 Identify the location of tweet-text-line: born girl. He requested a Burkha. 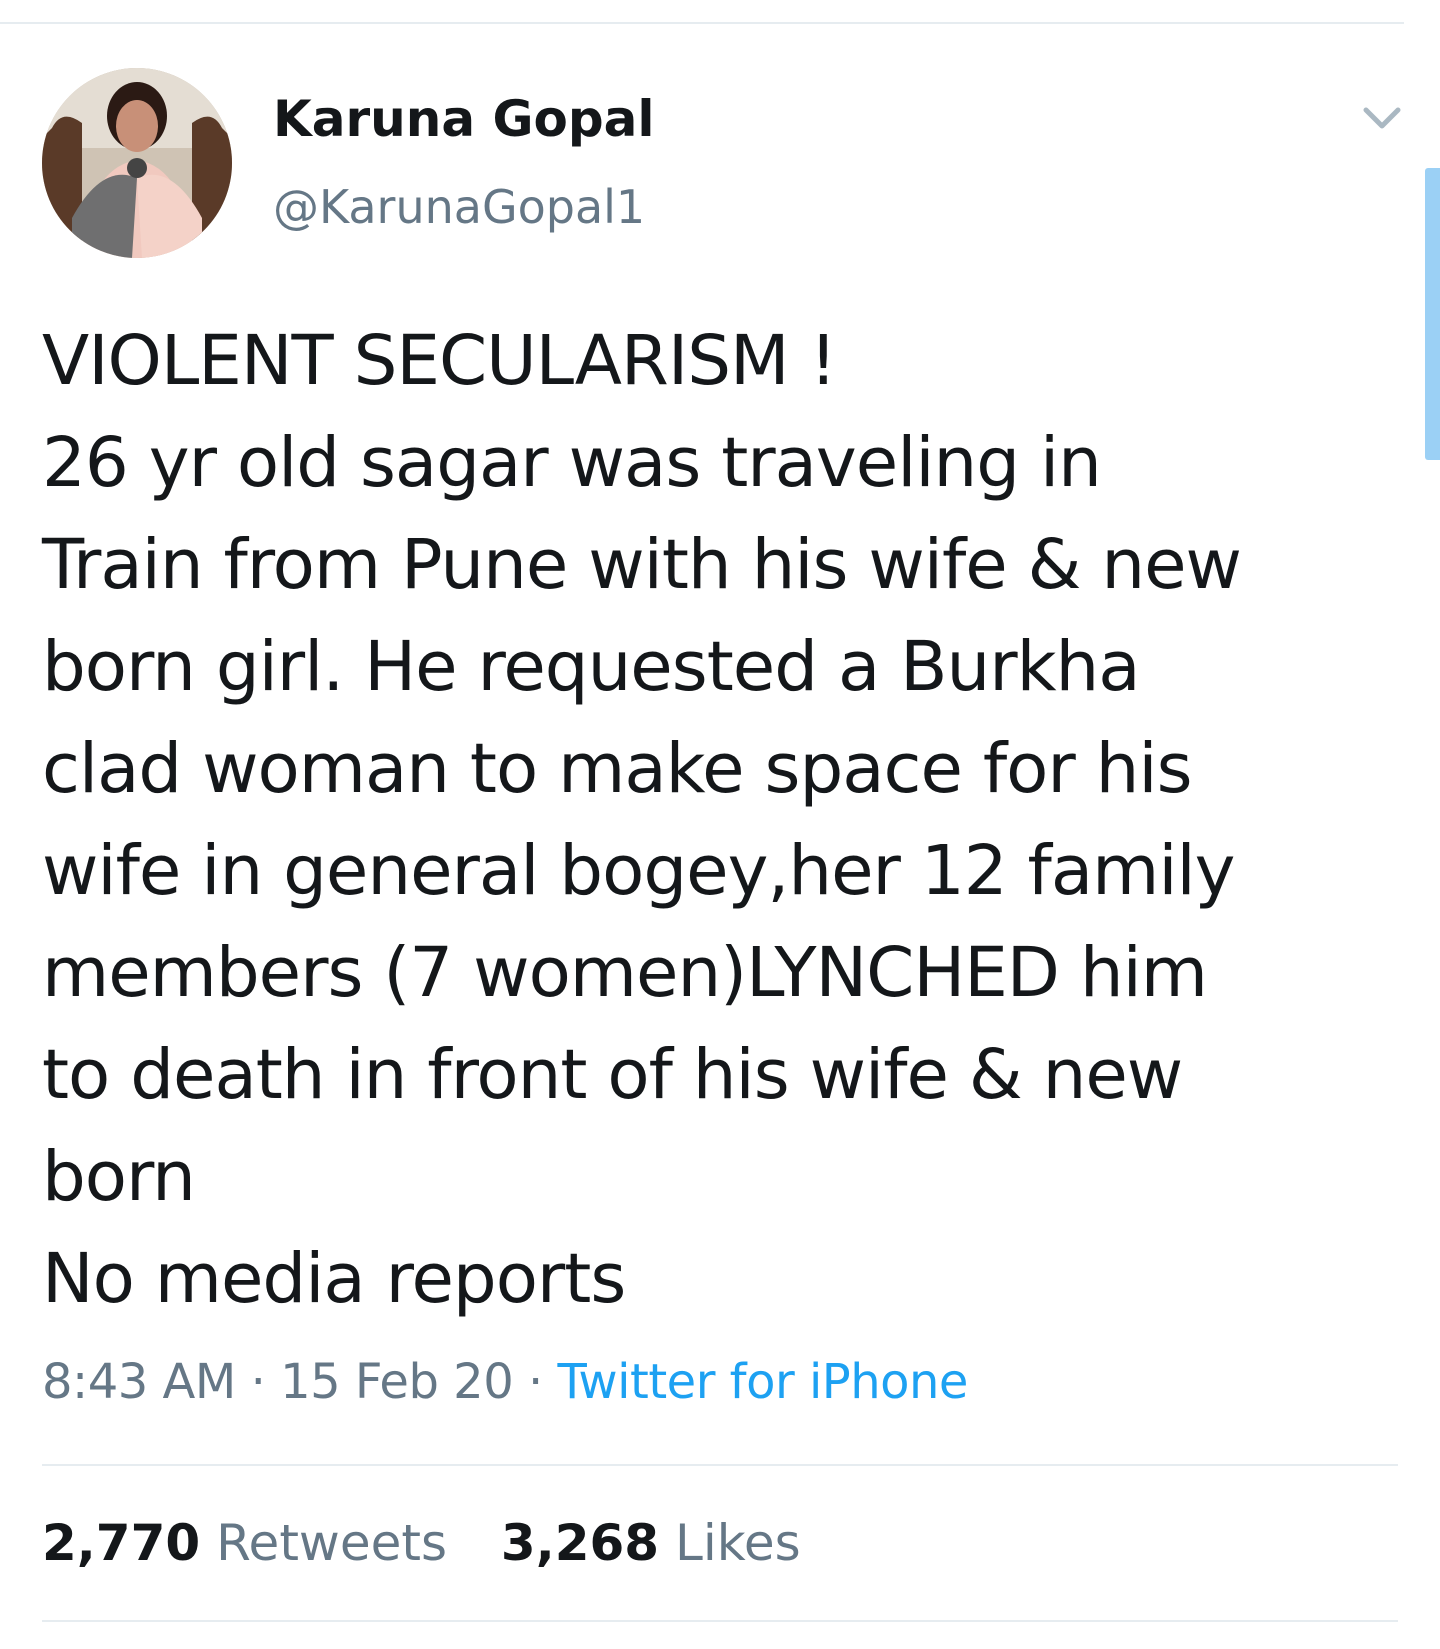
(591, 667).